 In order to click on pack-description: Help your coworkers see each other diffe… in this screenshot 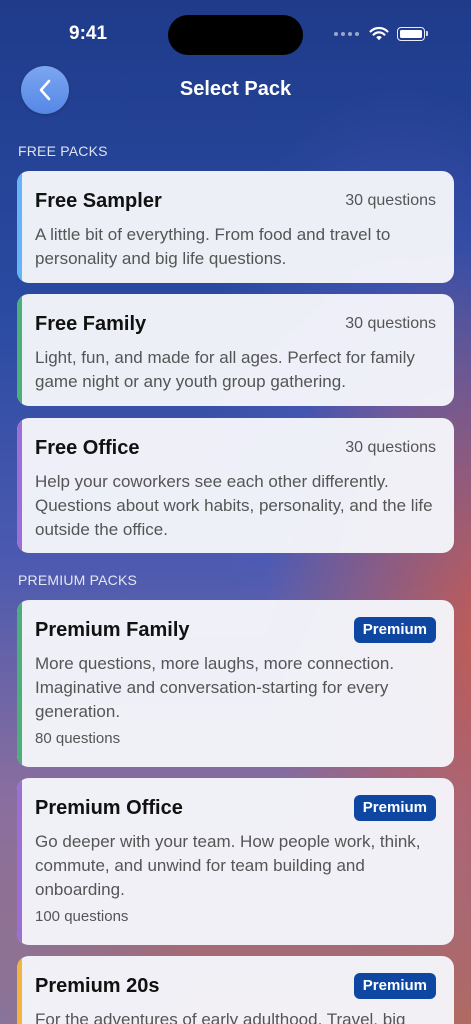, I will do `click(234, 505)`.